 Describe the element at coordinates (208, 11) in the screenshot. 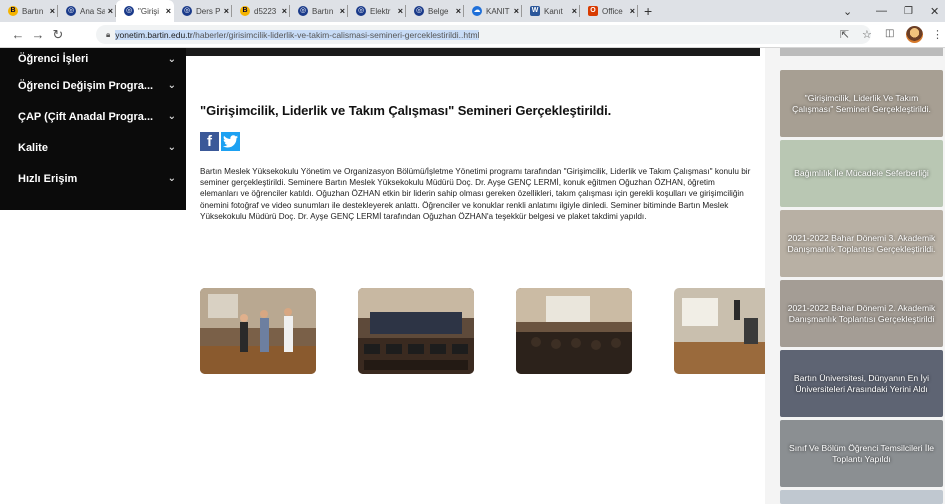

I see `tab-title: Ders P` at that location.